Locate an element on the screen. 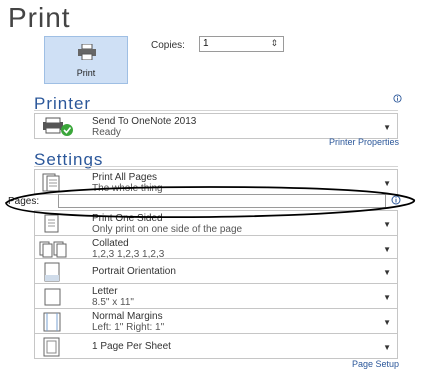 The height and width of the screenshot is (370, 421). copies-label: Copies: is located at coordinates (168, 45).